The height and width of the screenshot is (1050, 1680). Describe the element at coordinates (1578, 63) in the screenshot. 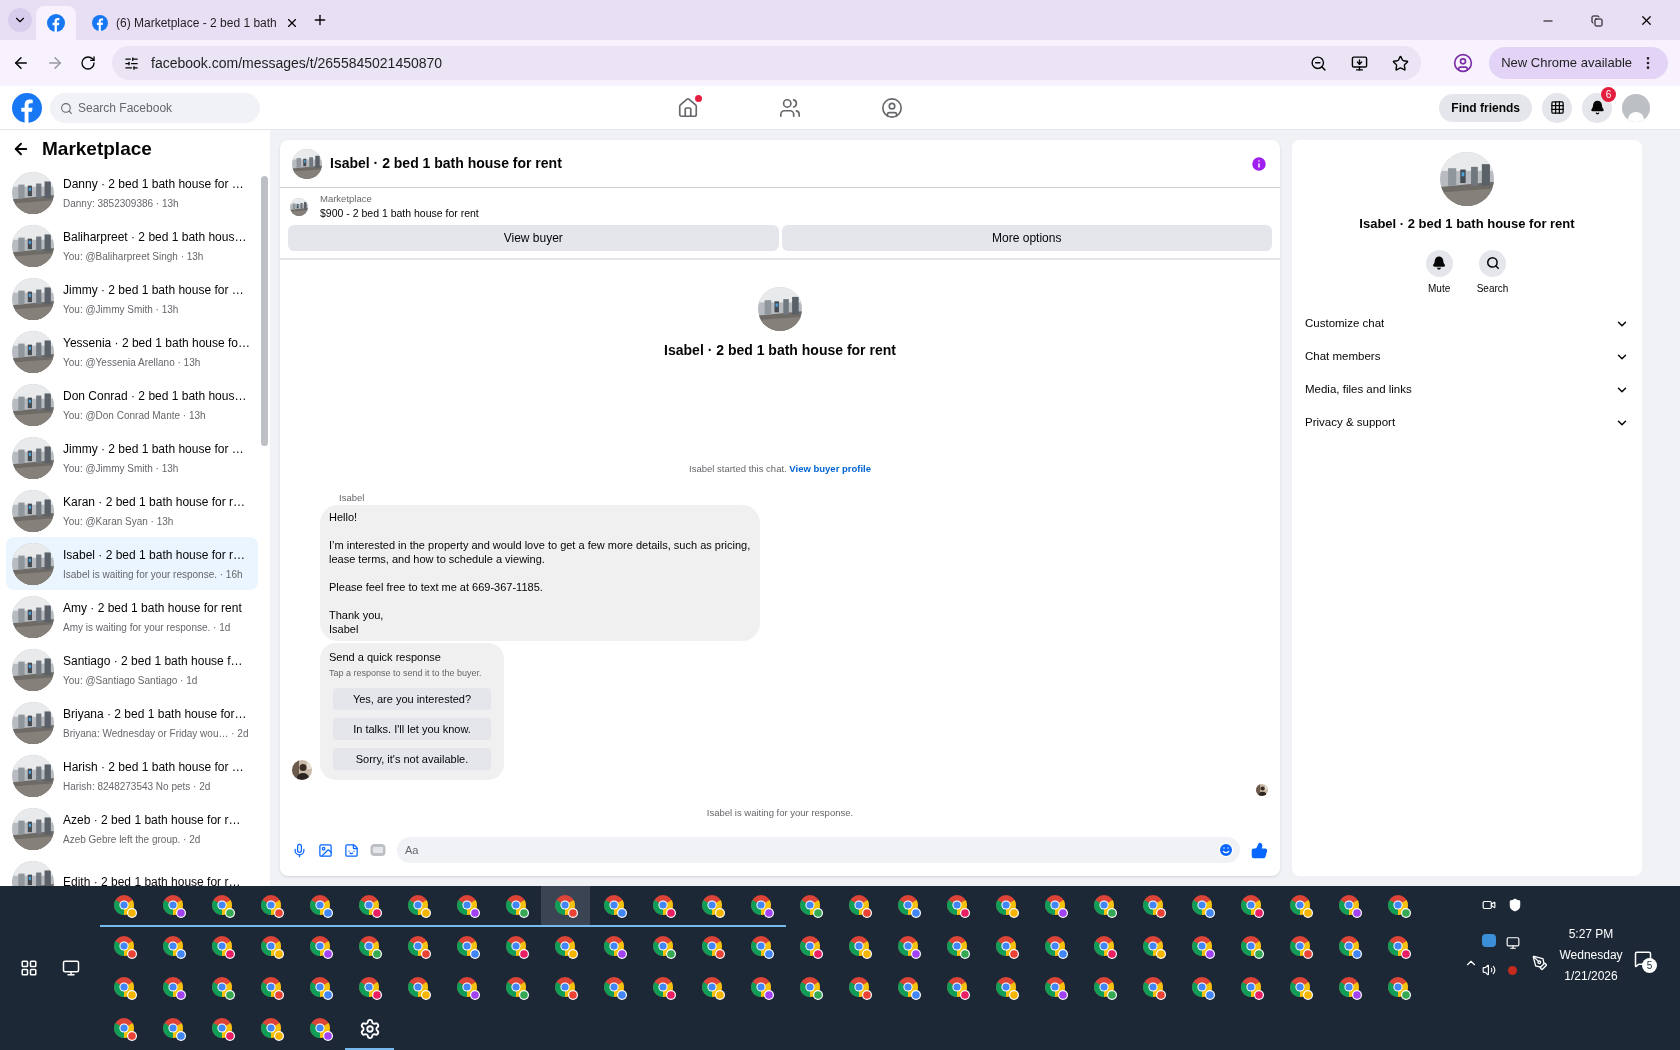

I see `update-button: New Chrome available` at that location.